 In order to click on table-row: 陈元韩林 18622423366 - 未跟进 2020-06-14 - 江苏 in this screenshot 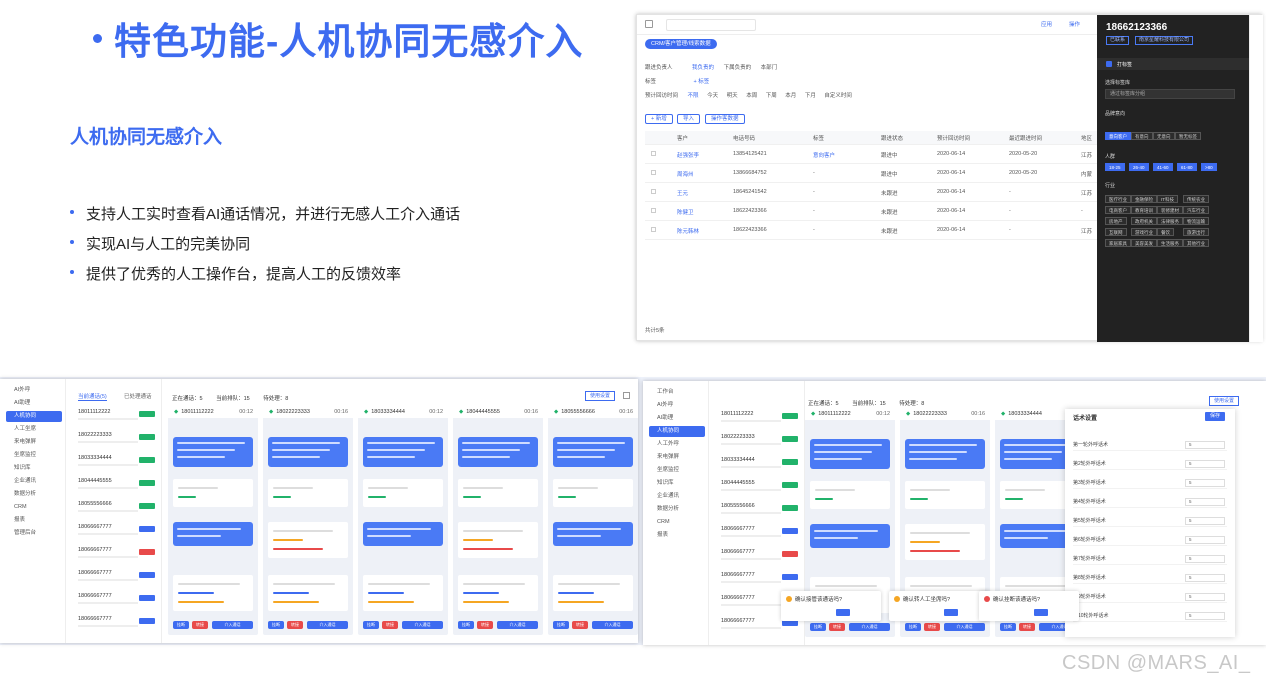, I will do `click(871, 230)`.